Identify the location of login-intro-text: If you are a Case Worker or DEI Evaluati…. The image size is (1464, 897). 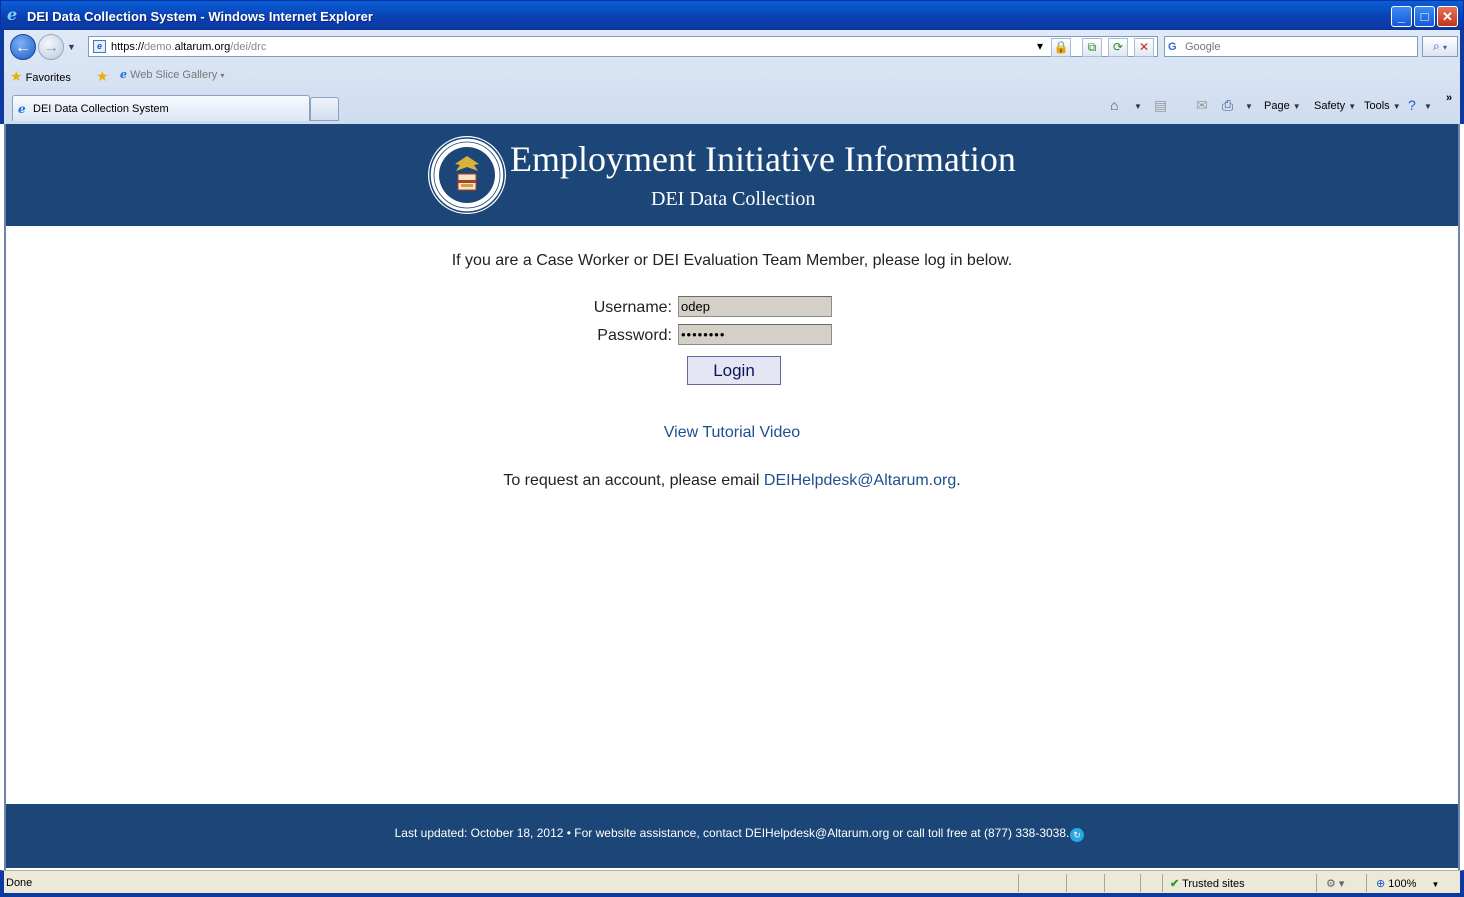
(732, 260).